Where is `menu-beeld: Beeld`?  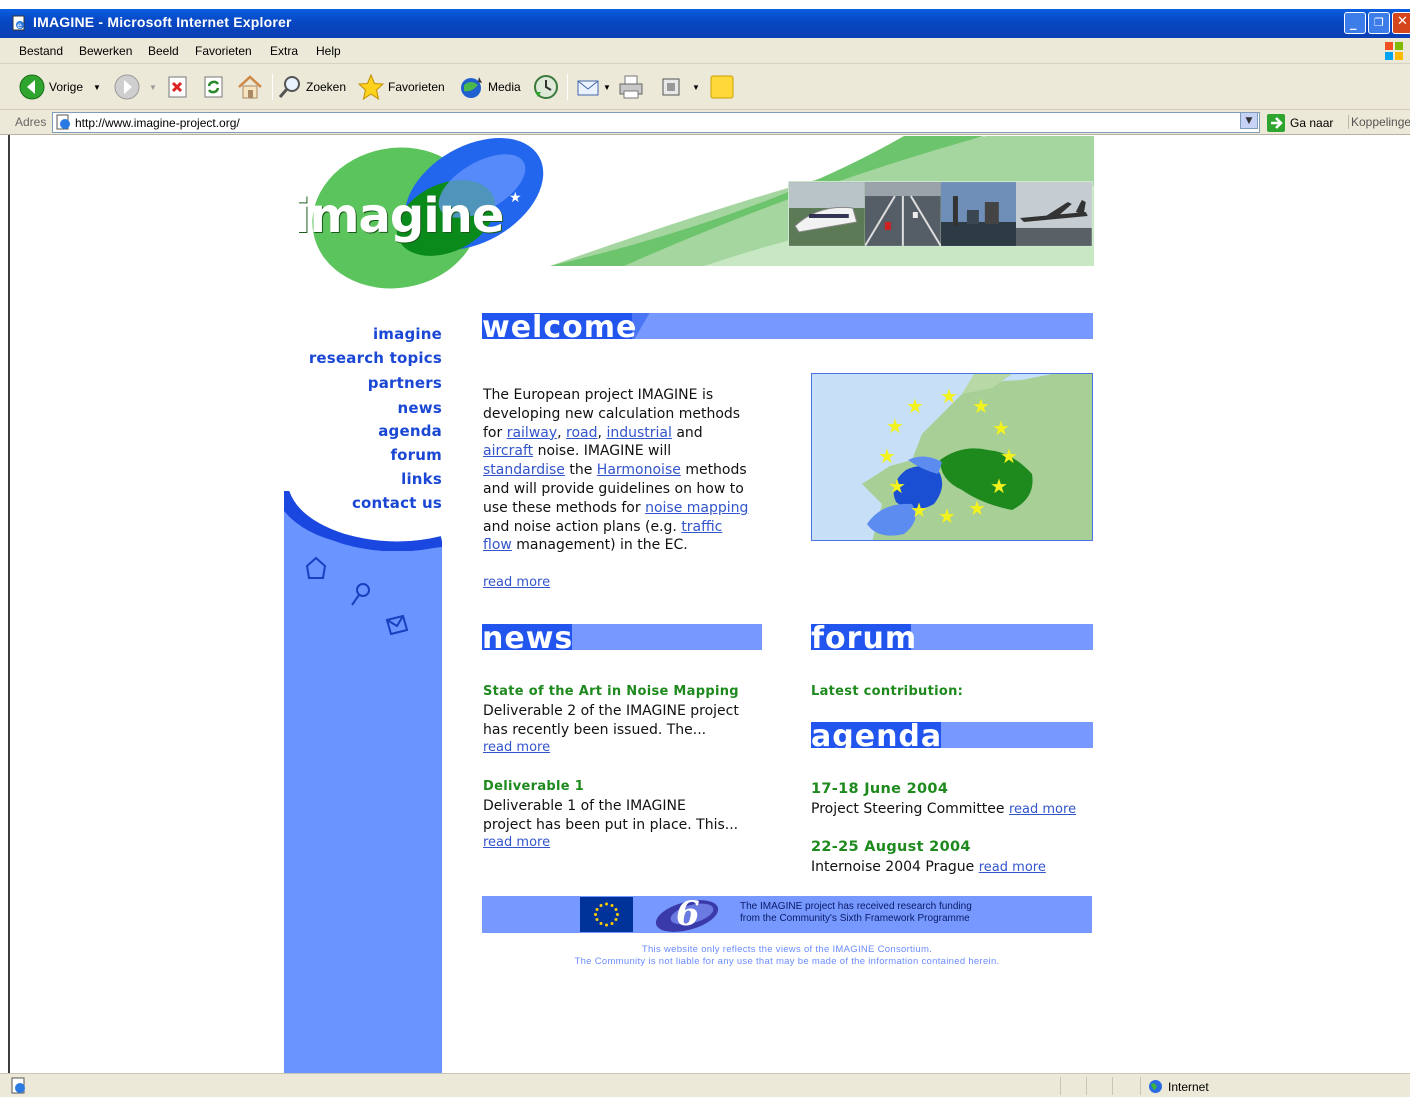 menu-beeld: Beeld is located at coordinates (163, 51).